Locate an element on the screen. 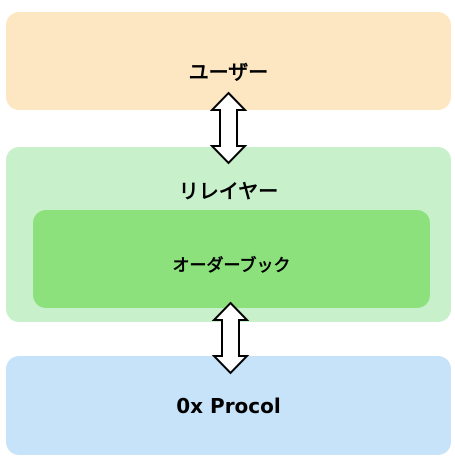 Image resolution: width=455 pixels, height=465 pixels. user-relayer-double-arrow-icon is located at coordinates (228, 128).